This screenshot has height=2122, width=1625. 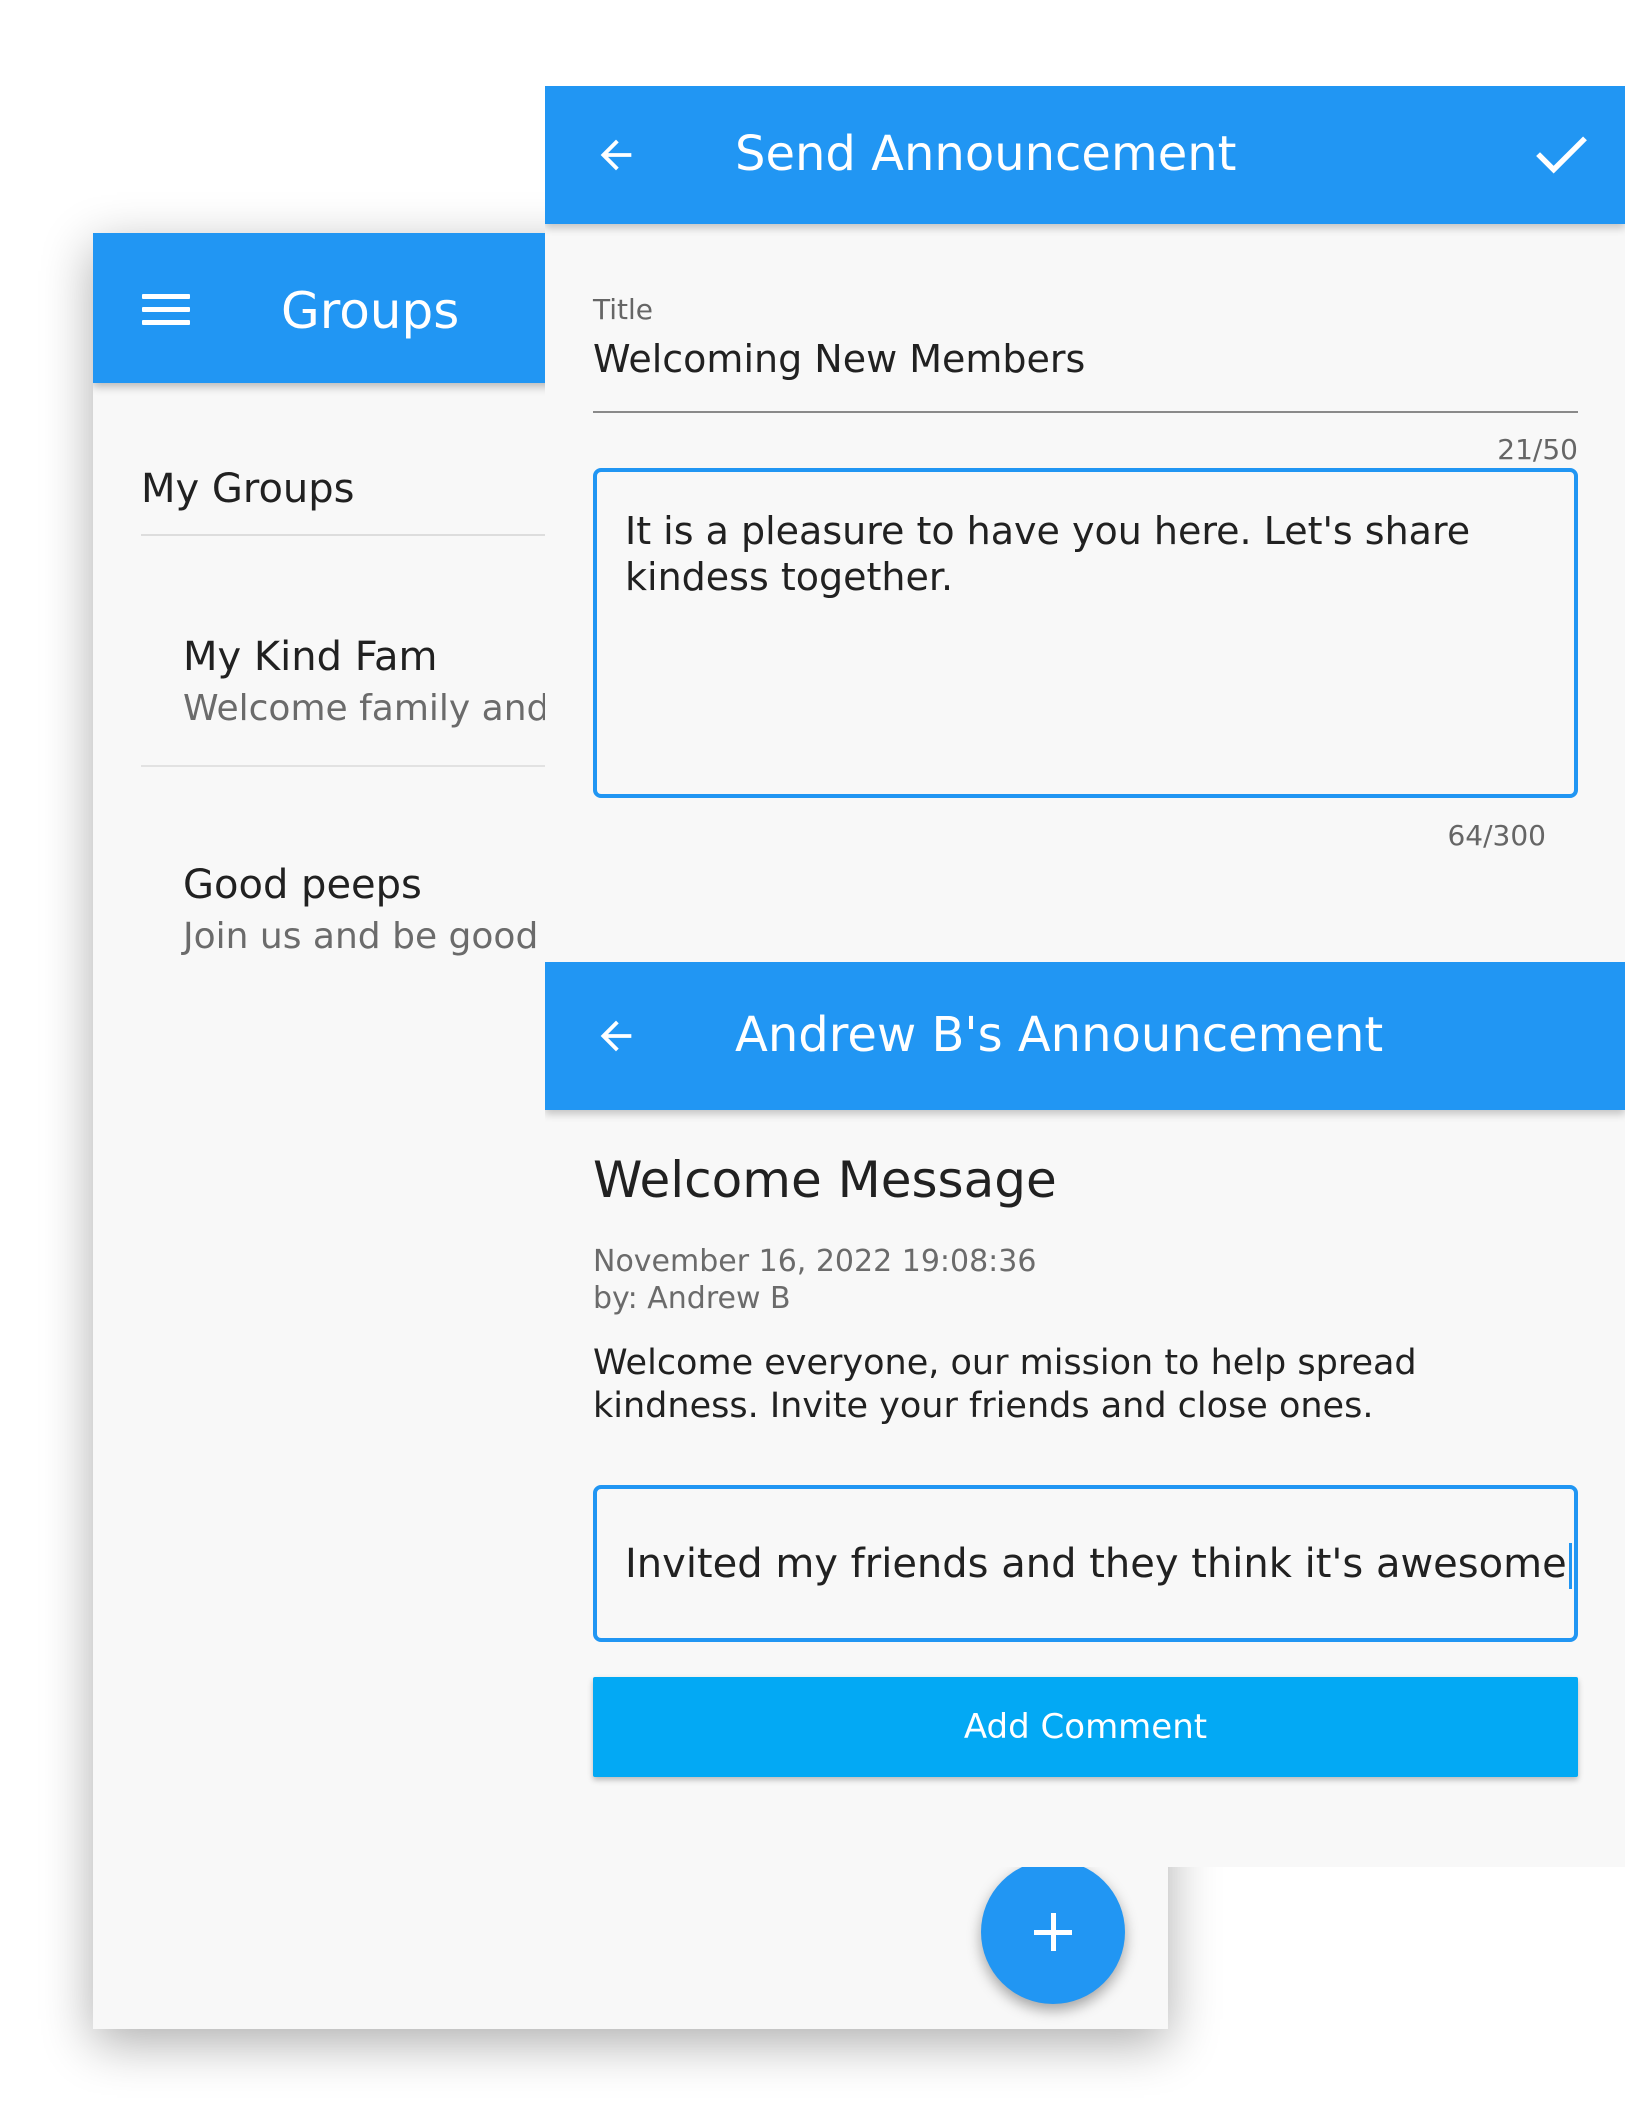 What do you see at coordinates (692, 1298) in the screenshot?
I see `message-author: by: Andrew B` at bounding box center [692, 1298].